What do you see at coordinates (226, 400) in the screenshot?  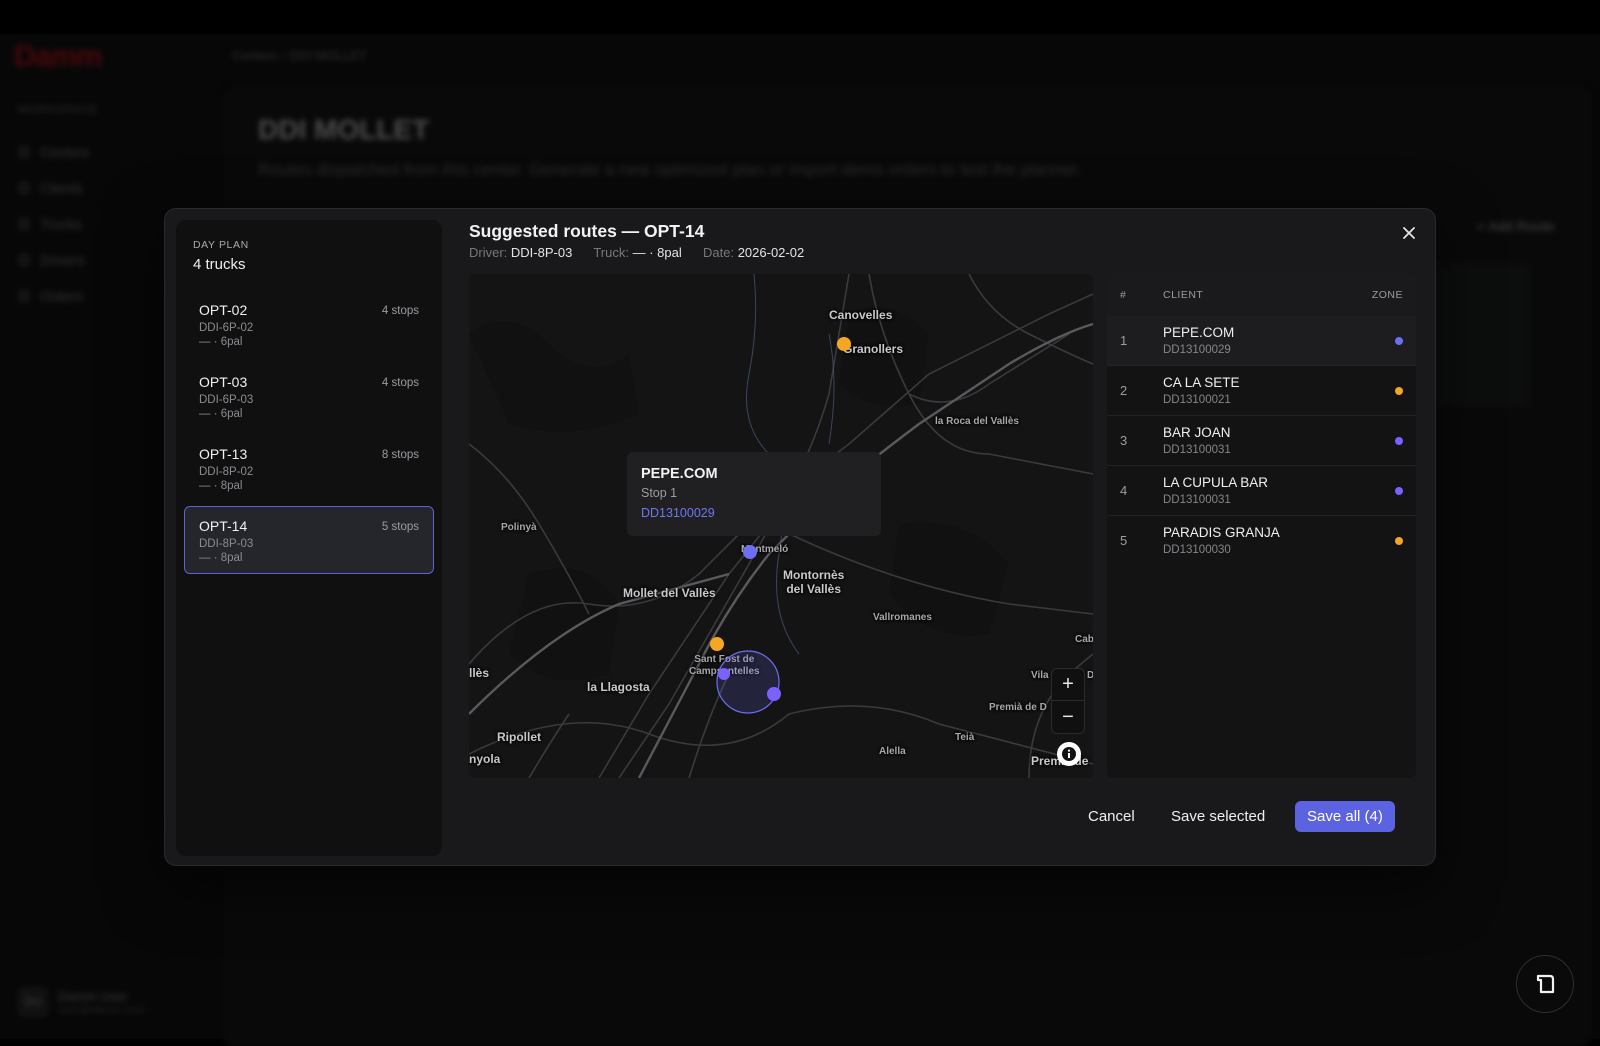 I see `truck-driver: DDI-6P-03` at bounding box center [226, 400].